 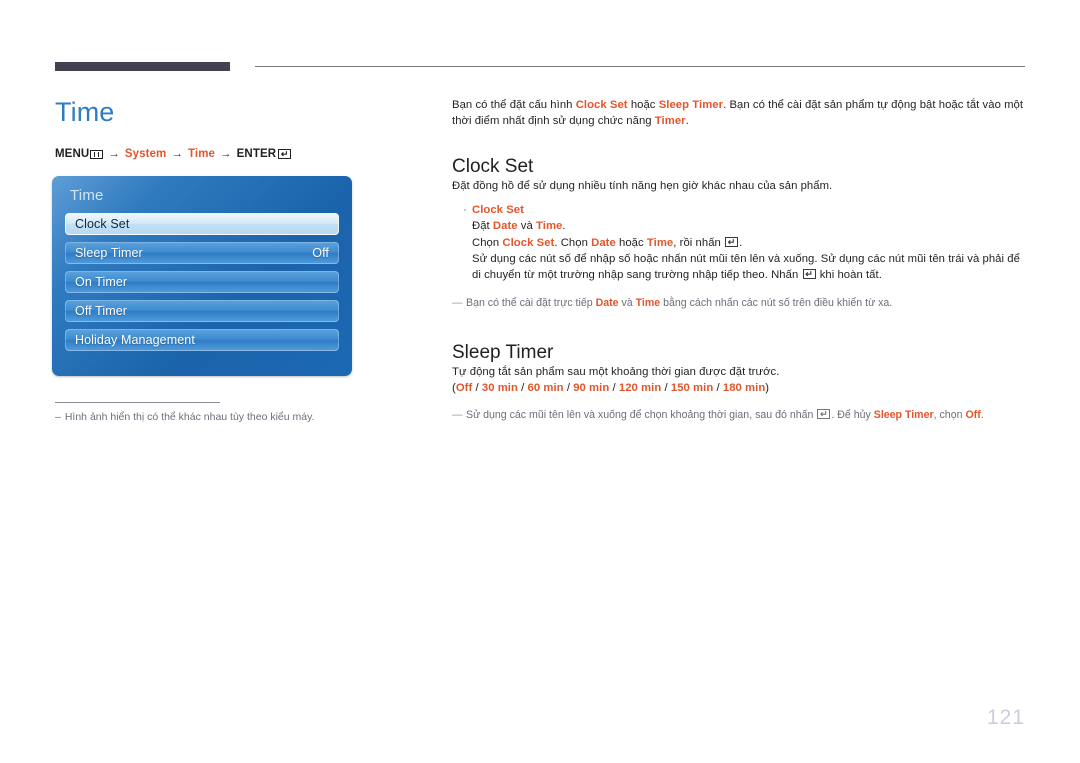 I want to click on intro-term-sleep-timer: Sleep Timer, so click(x=691, y=105).